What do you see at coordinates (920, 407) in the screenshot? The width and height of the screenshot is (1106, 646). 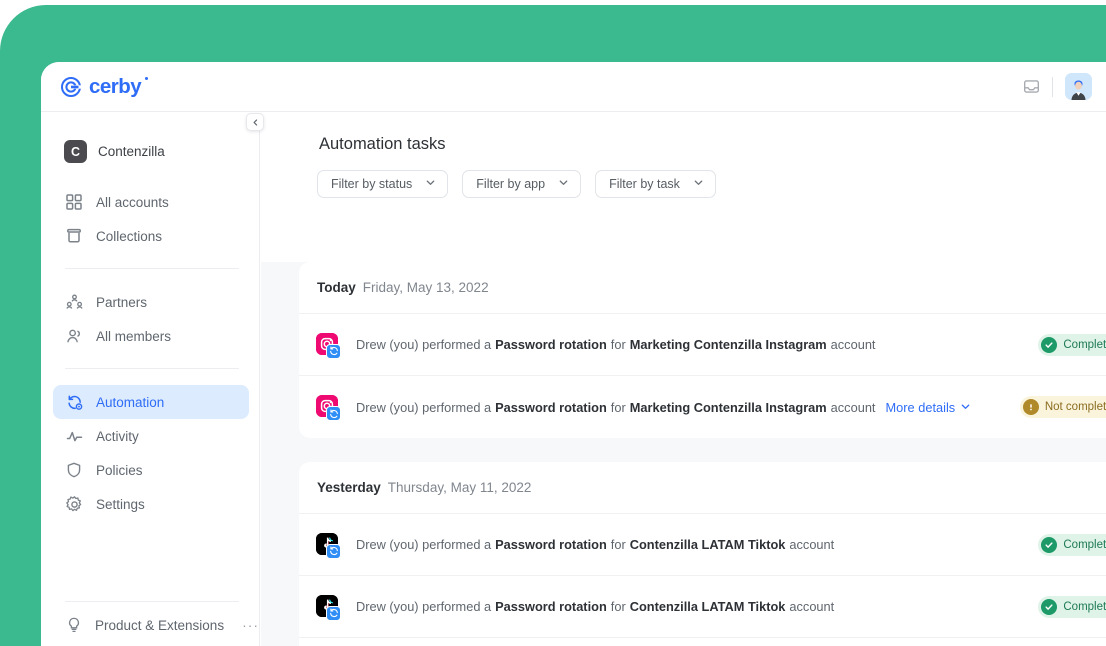 I see `more-details-label: More details` at bounding box center [920, 407].